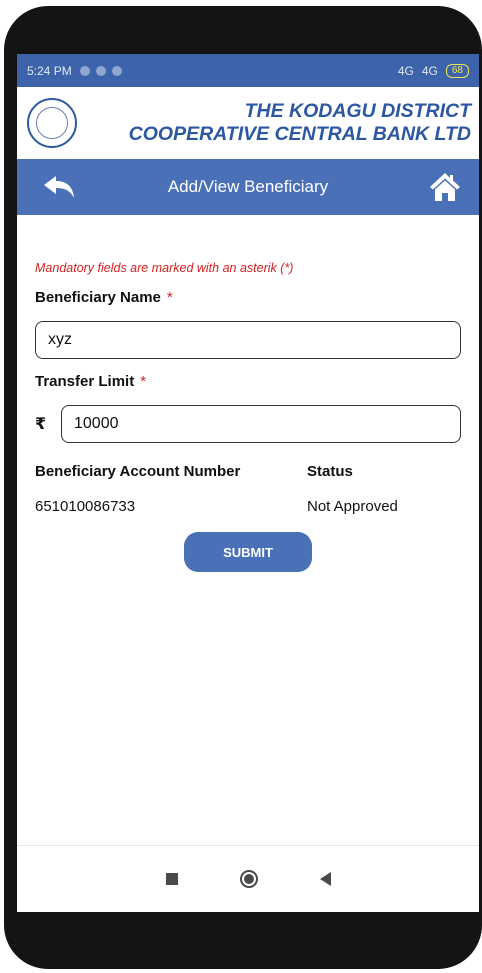 This screenshot has height=973, width=482. Describe the element at coordinates (457, 70) in the screenshot. I see `battery-icon: 68` at that location.